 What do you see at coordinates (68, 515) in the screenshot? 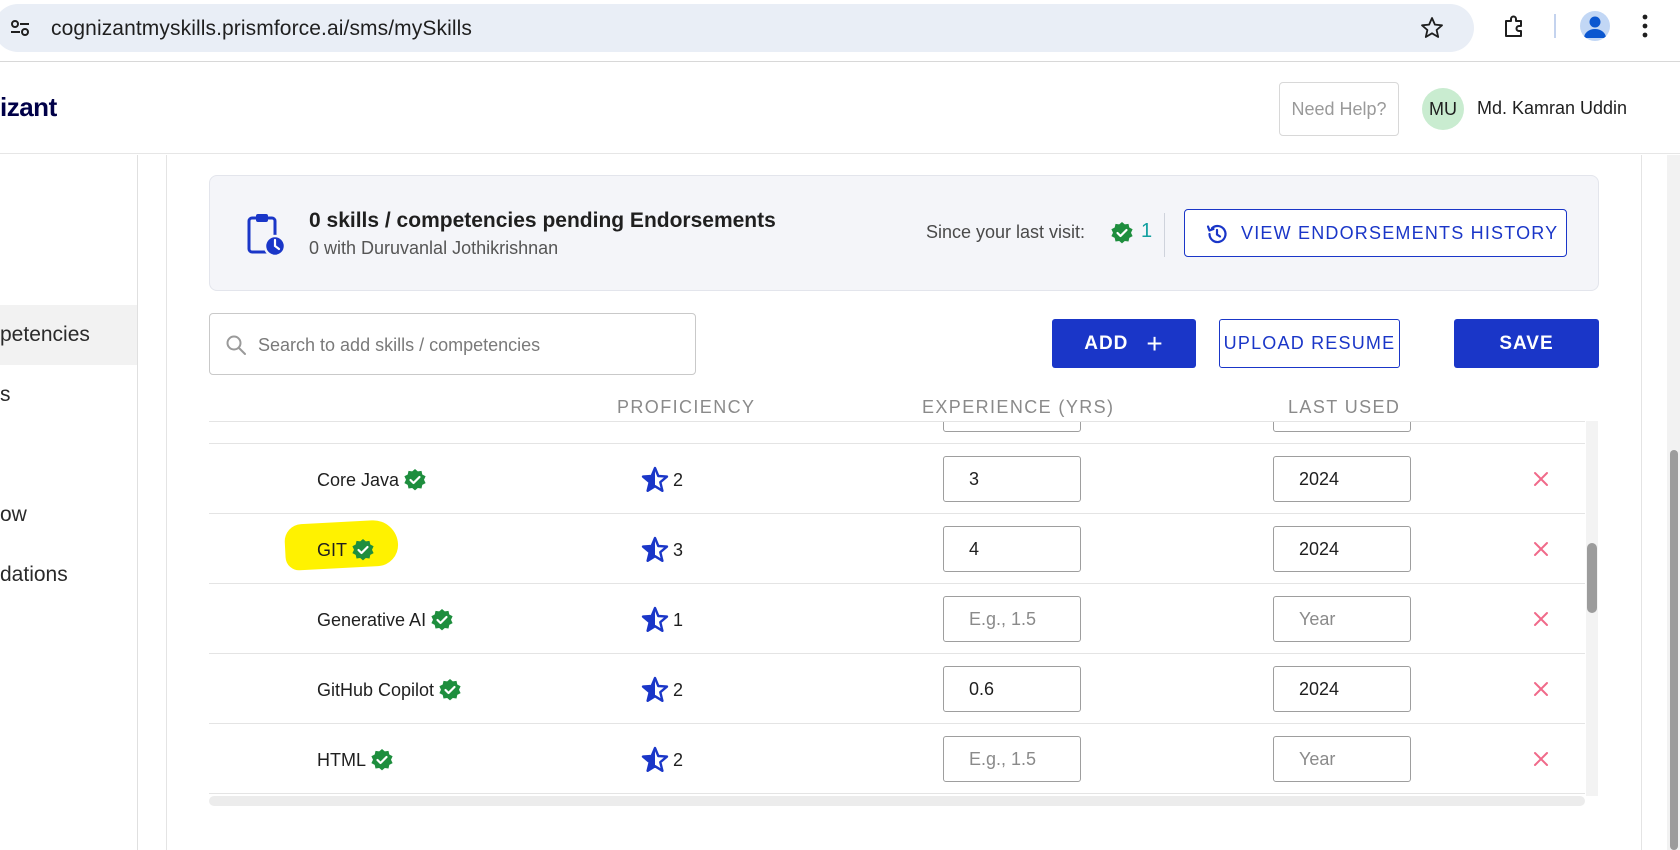
I see `sidebar-item-3: ow` at bounding box center [68, 515].